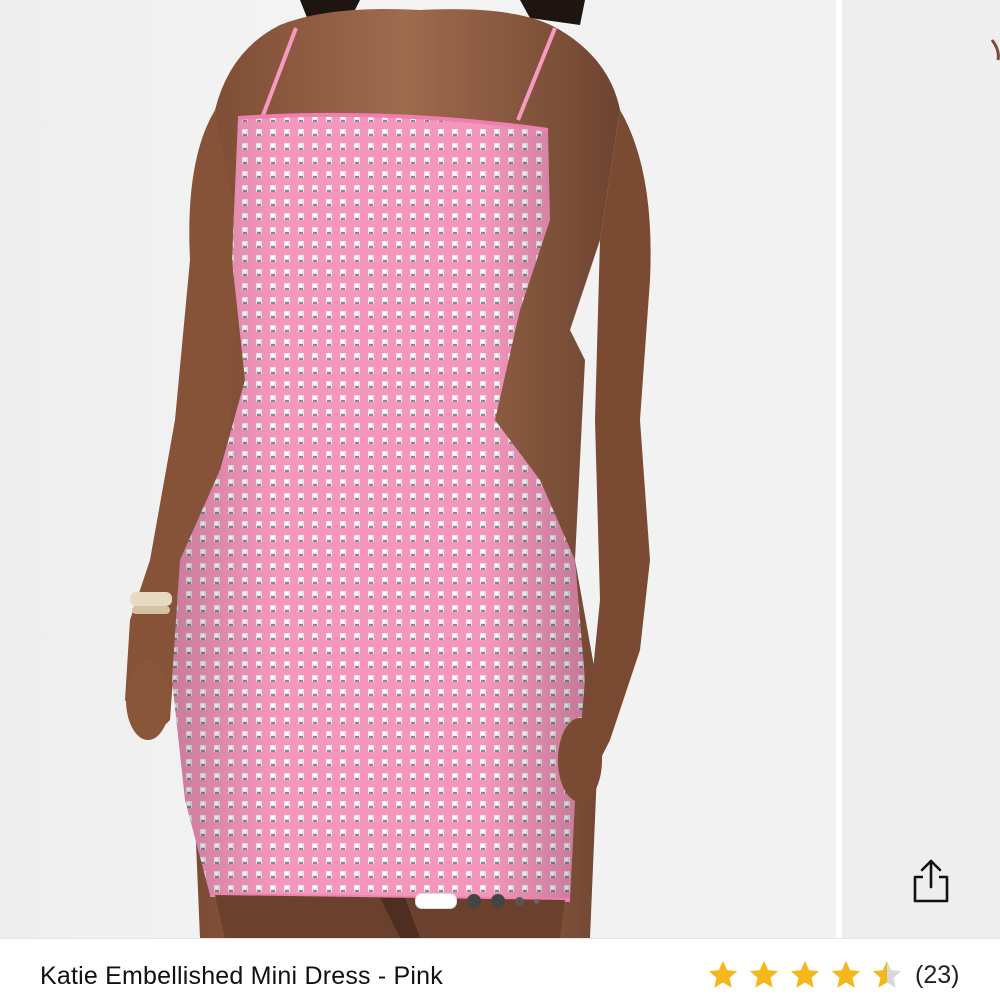 Image resolution: width=1000 pixels, height=1001 pixels. I want to click on review-count: (23), so click(937, 975).